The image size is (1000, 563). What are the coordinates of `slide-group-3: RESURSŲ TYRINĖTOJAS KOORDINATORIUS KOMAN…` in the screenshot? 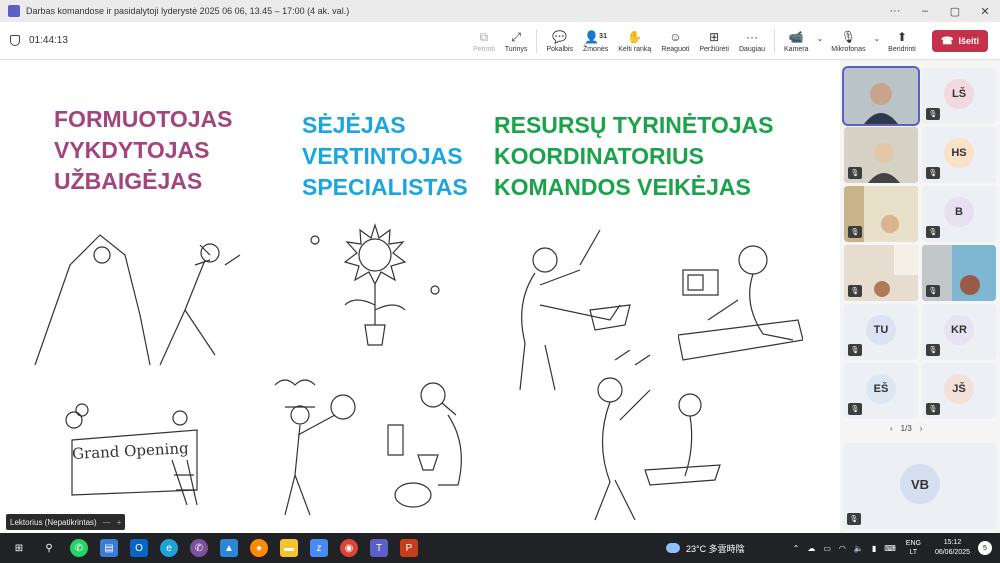 It's located at (633, 156).